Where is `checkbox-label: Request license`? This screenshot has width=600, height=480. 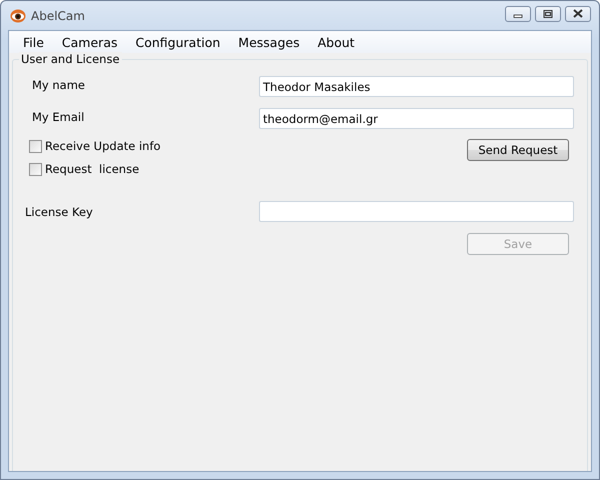
checkbox-label: Request license is located at coordinates (92, 169).